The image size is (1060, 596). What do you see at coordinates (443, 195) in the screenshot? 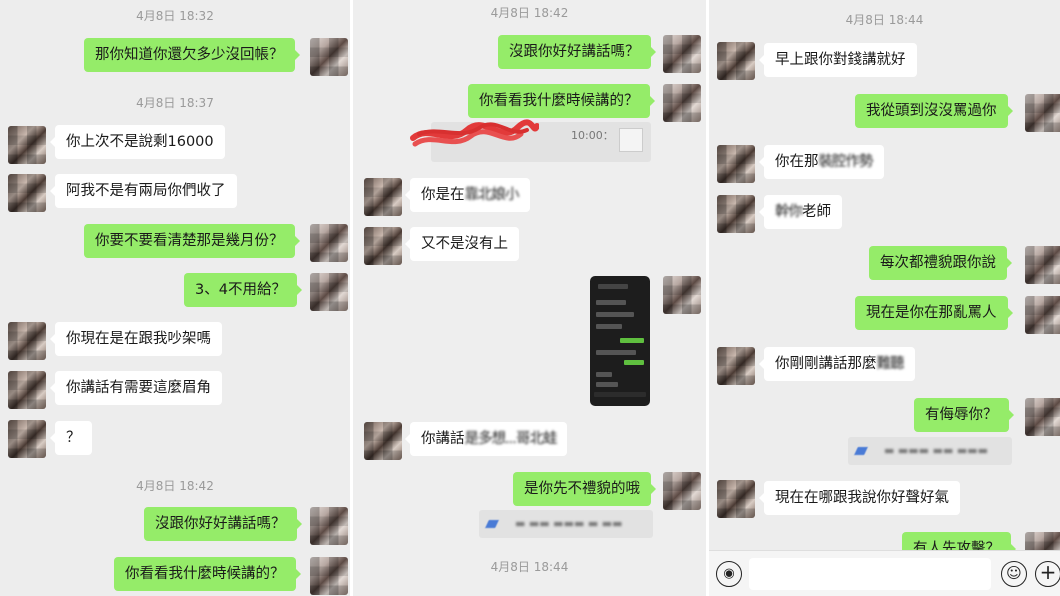
I see `message-text: 你是在` at bounding box center [443, 195].